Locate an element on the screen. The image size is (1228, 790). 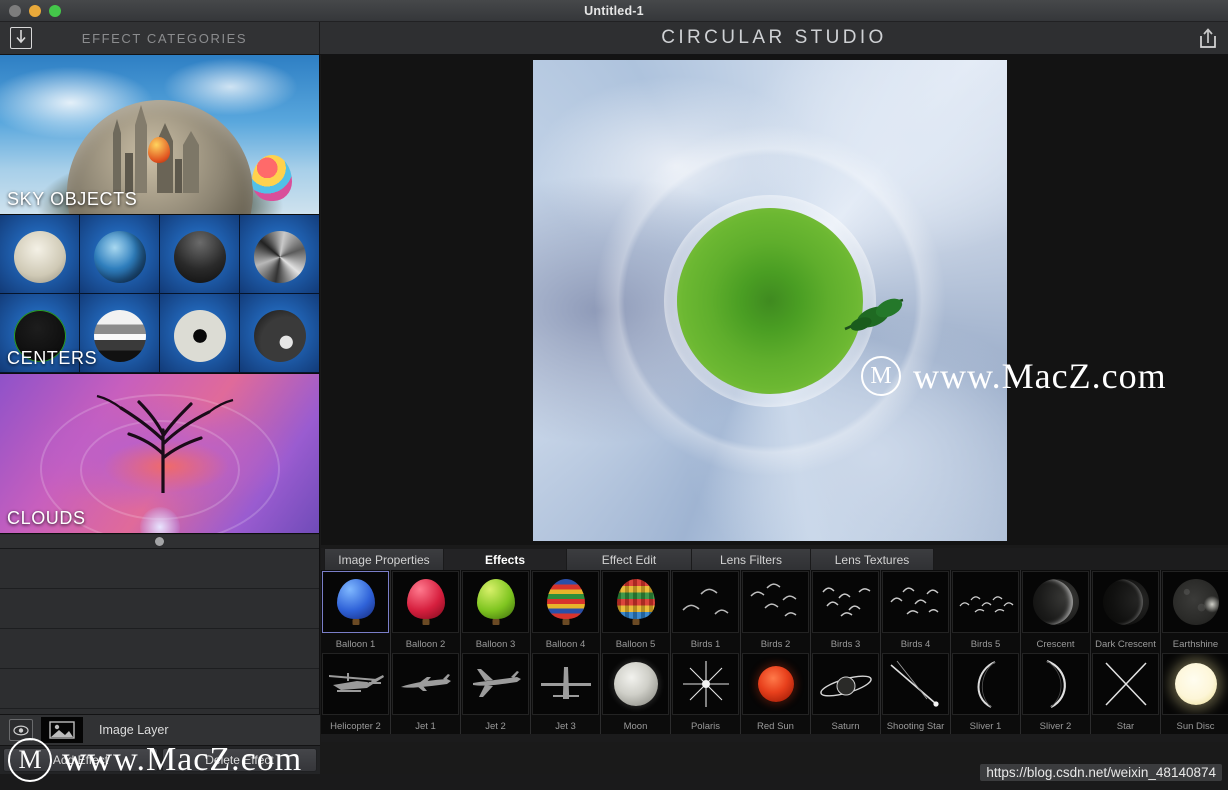
effect-item-birds-3: Birds 3 is located at coordinates (846, 611).